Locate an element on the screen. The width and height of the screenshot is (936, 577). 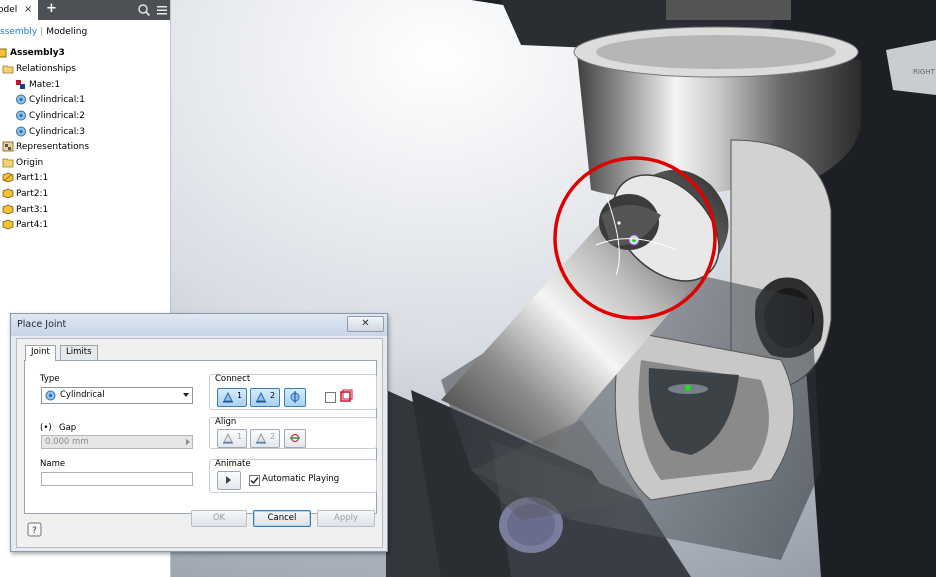
play-button is located at coordinates (229, 480).